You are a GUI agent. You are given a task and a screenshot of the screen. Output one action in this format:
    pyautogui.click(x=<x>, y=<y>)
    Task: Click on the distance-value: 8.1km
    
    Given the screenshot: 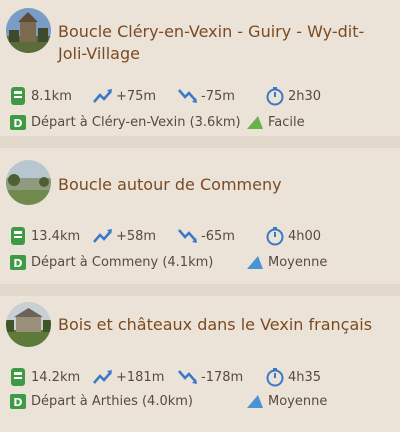 What is the action you would take?
    pyautogui.click(x=51, y=96)
    